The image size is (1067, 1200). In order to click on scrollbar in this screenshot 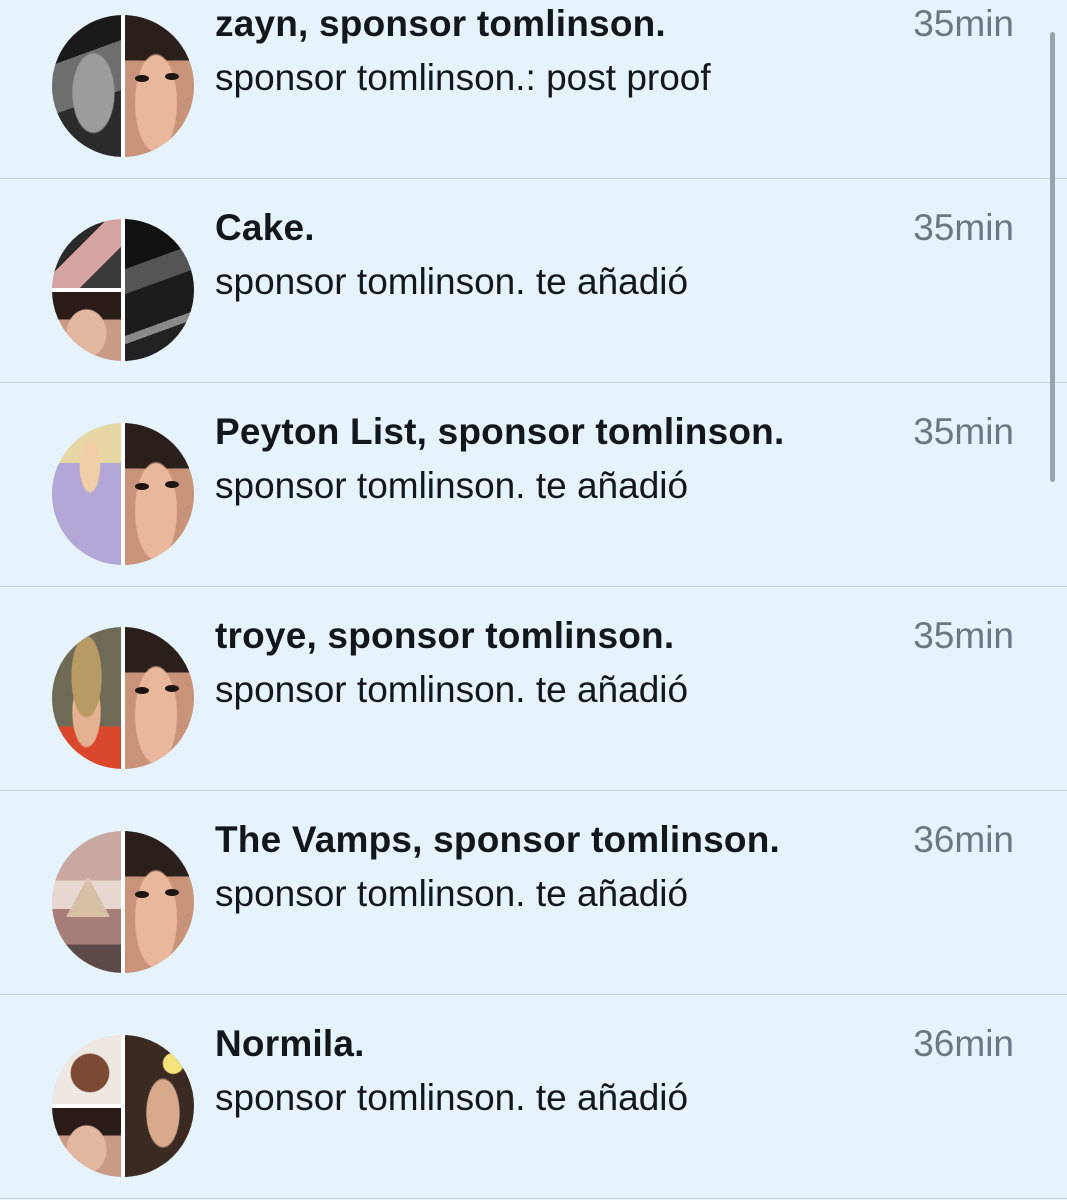, I will do `click(1052, 257)`.